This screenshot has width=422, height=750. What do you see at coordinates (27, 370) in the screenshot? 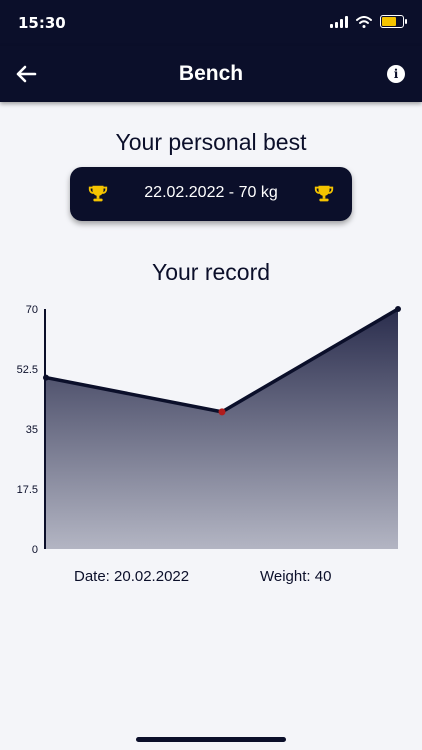
I see `y-tick-label: 52.5` at bounding box center [27, 370].